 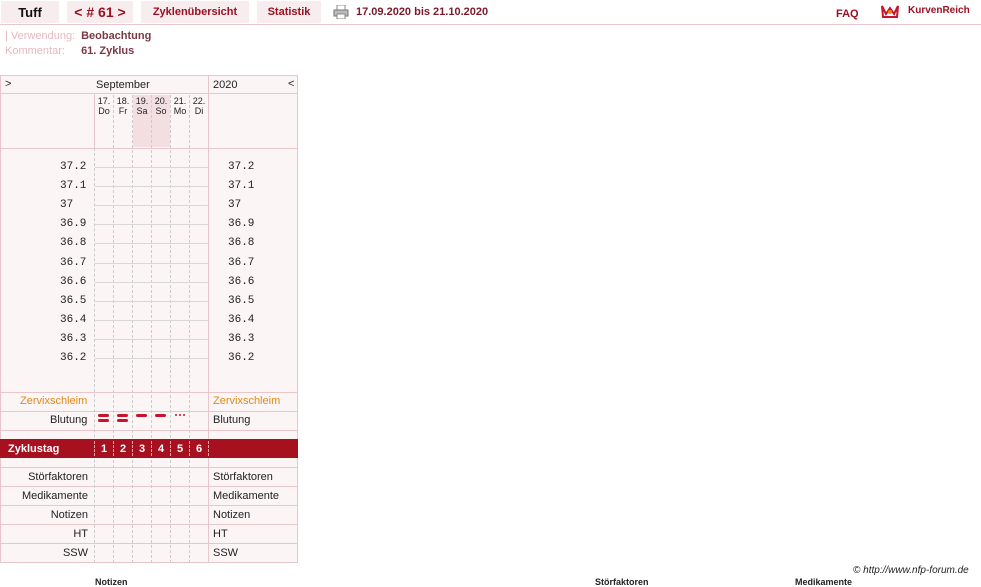 I want to click on cycle-day-label: Zyklustag, so click(x=34, y=449).